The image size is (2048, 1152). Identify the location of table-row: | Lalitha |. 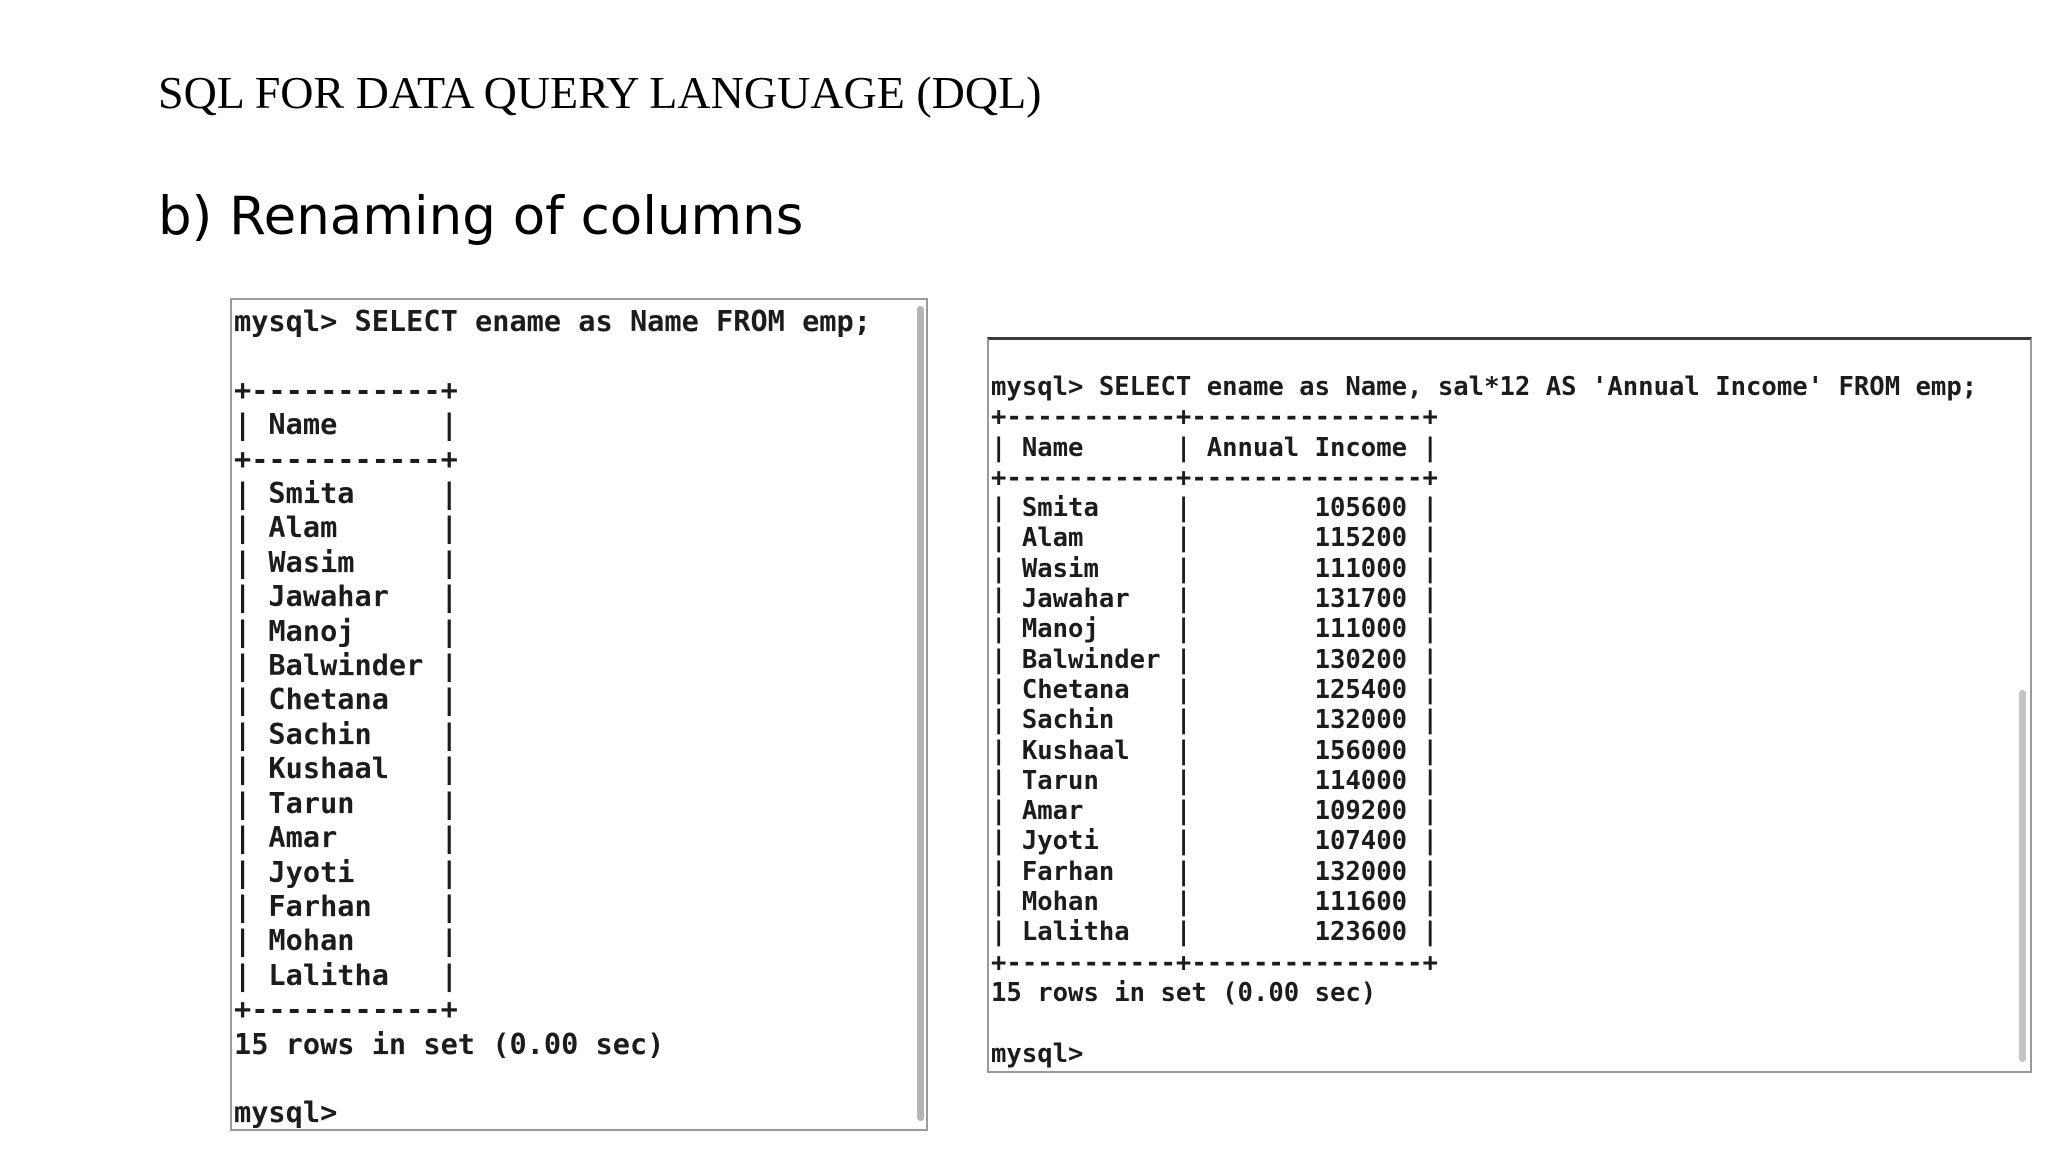
(346, 974).